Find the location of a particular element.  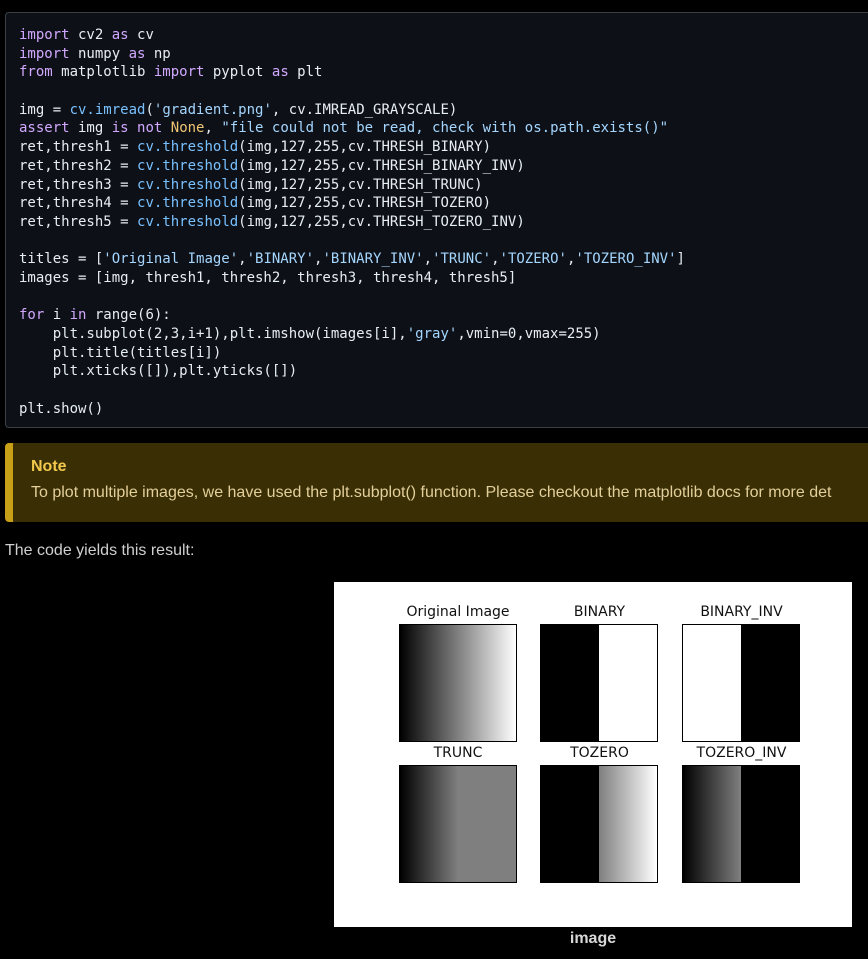

panel-image-trunc is located at coordinates (458, 824).